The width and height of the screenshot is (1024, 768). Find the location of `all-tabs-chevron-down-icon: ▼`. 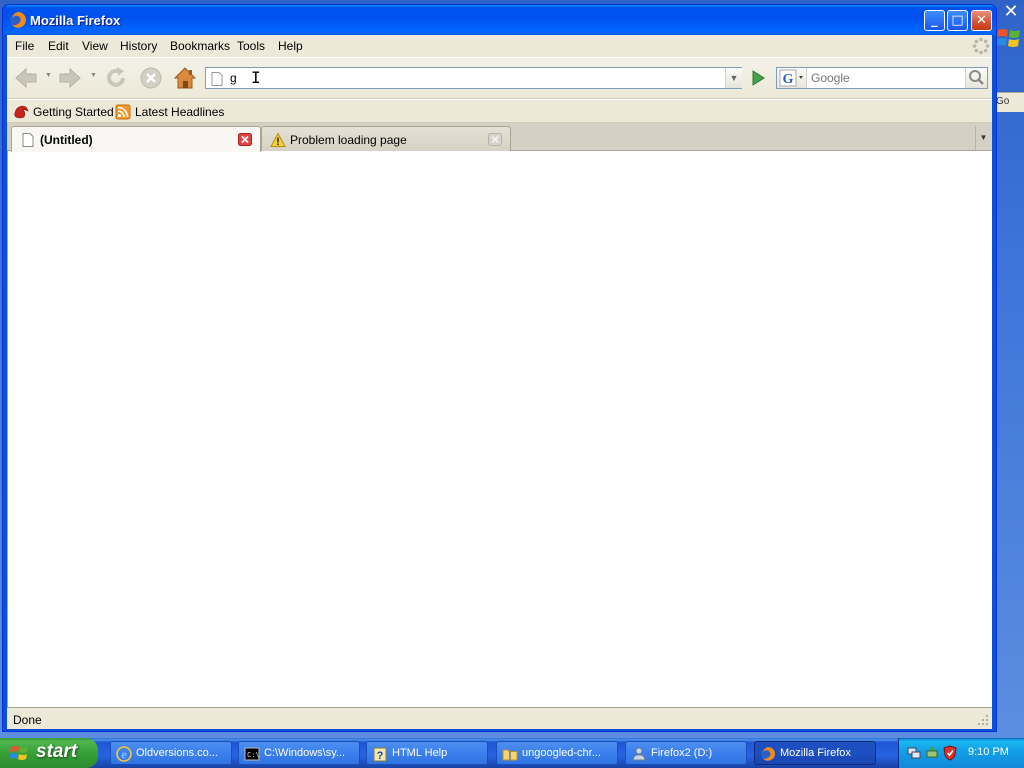

all-tabs-chevron-down-icon: ▼ is located at coordinates (983, 138).